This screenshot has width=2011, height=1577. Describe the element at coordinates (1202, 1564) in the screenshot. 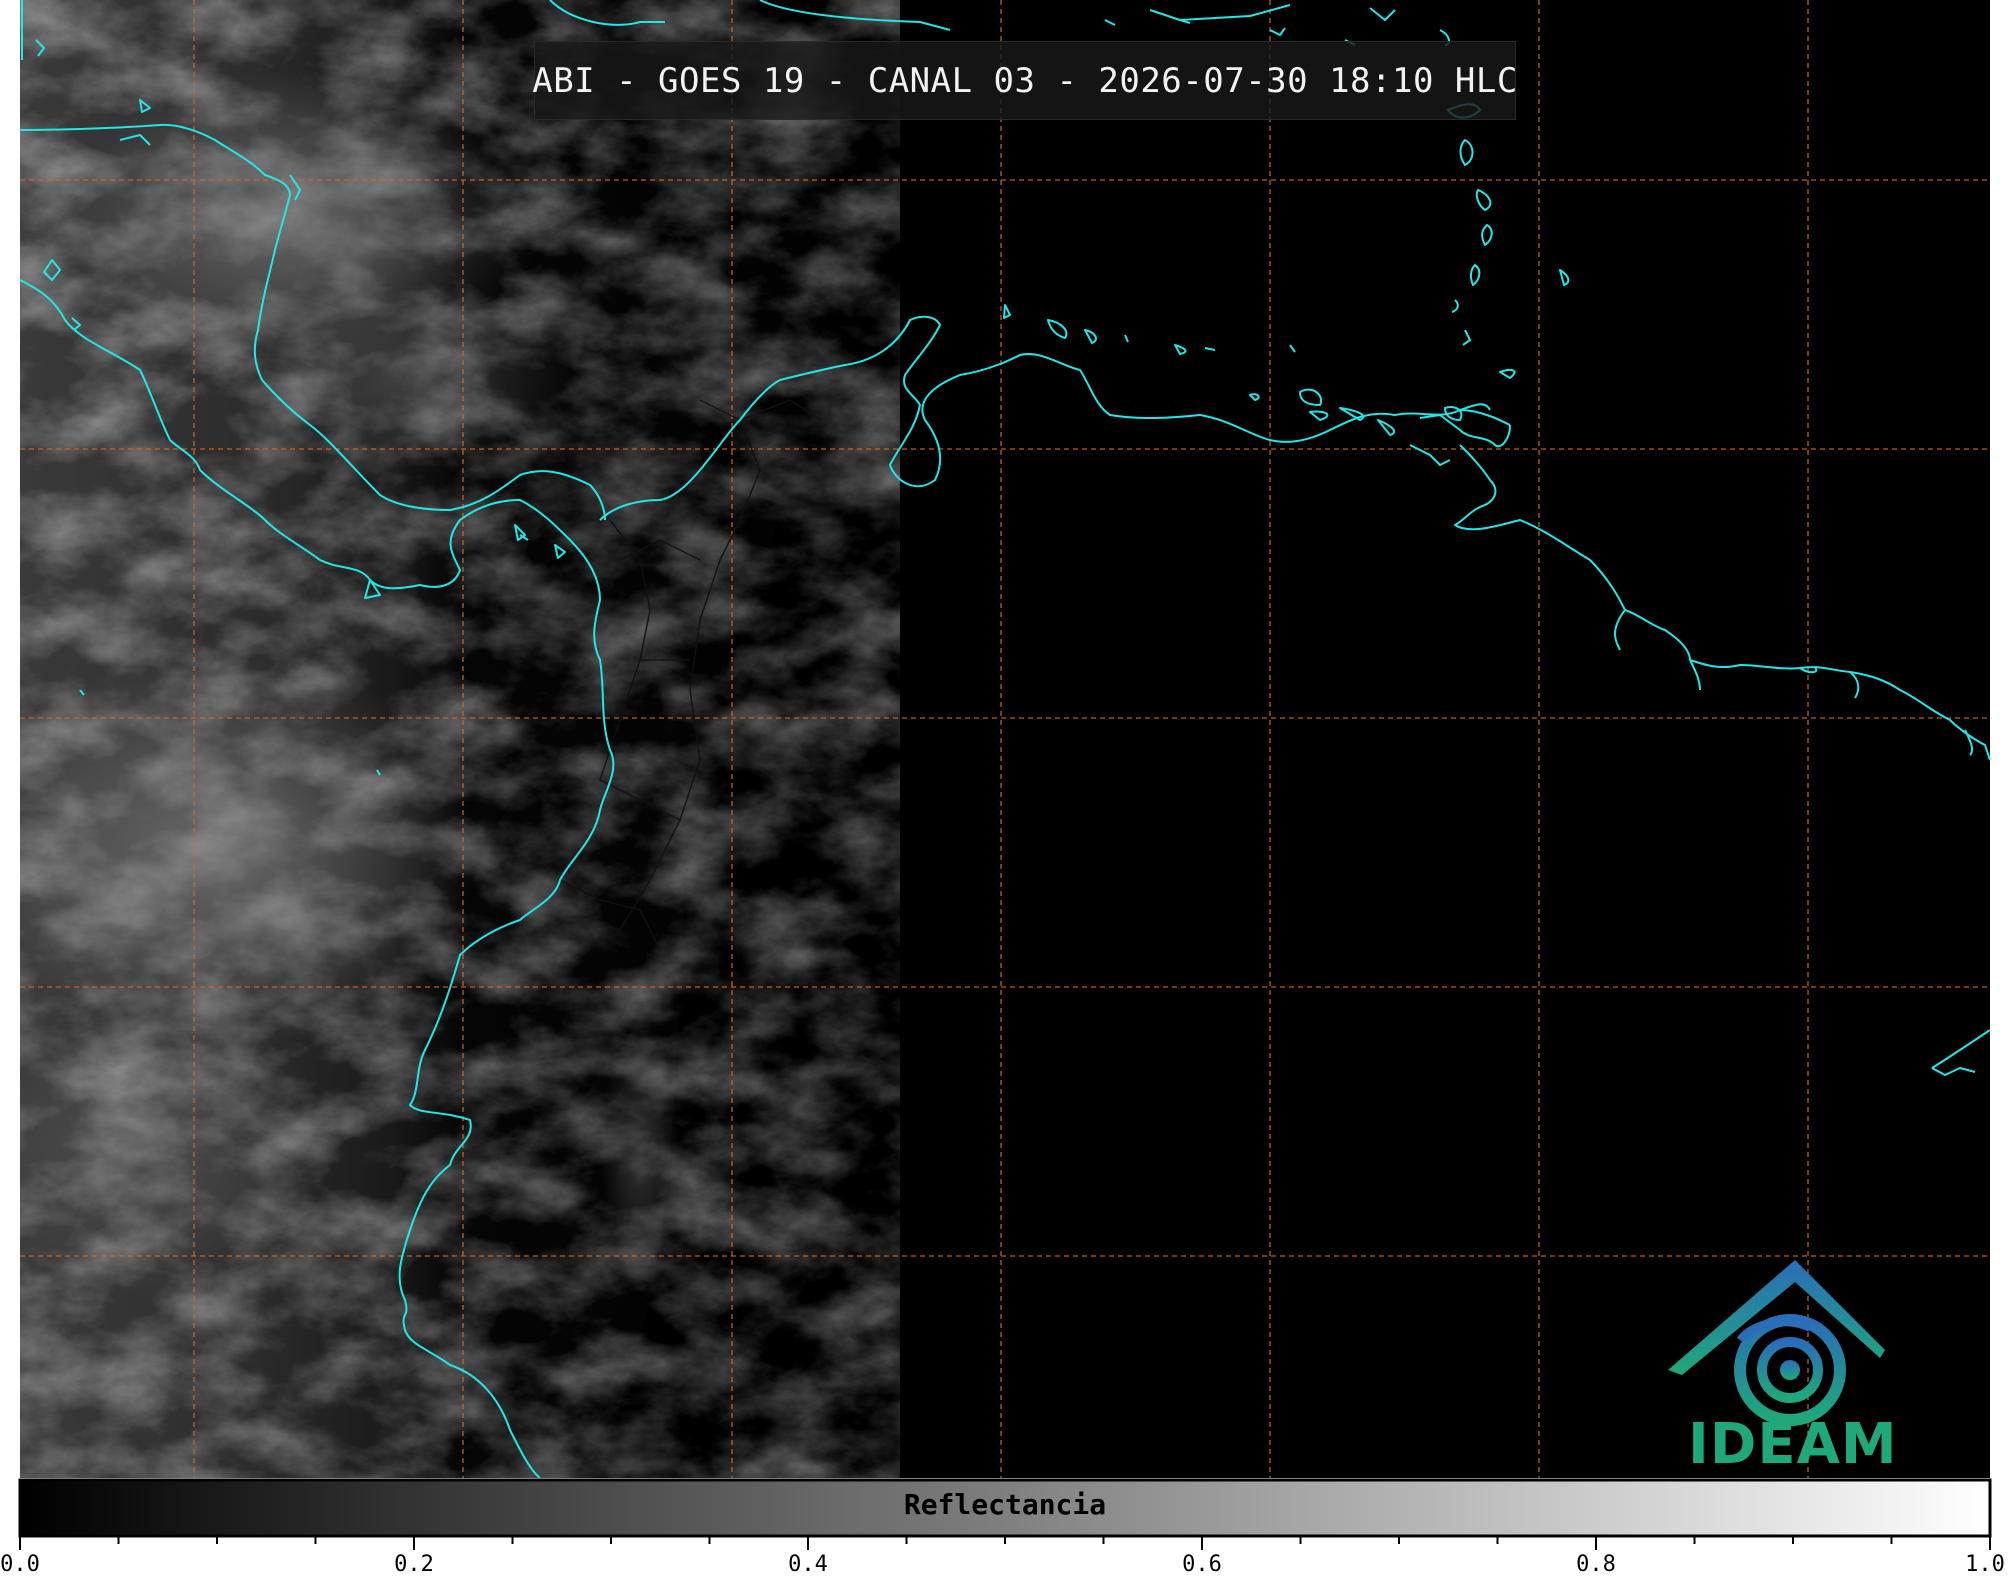

I see `colorbar-tick-label: 0.6` at that location.